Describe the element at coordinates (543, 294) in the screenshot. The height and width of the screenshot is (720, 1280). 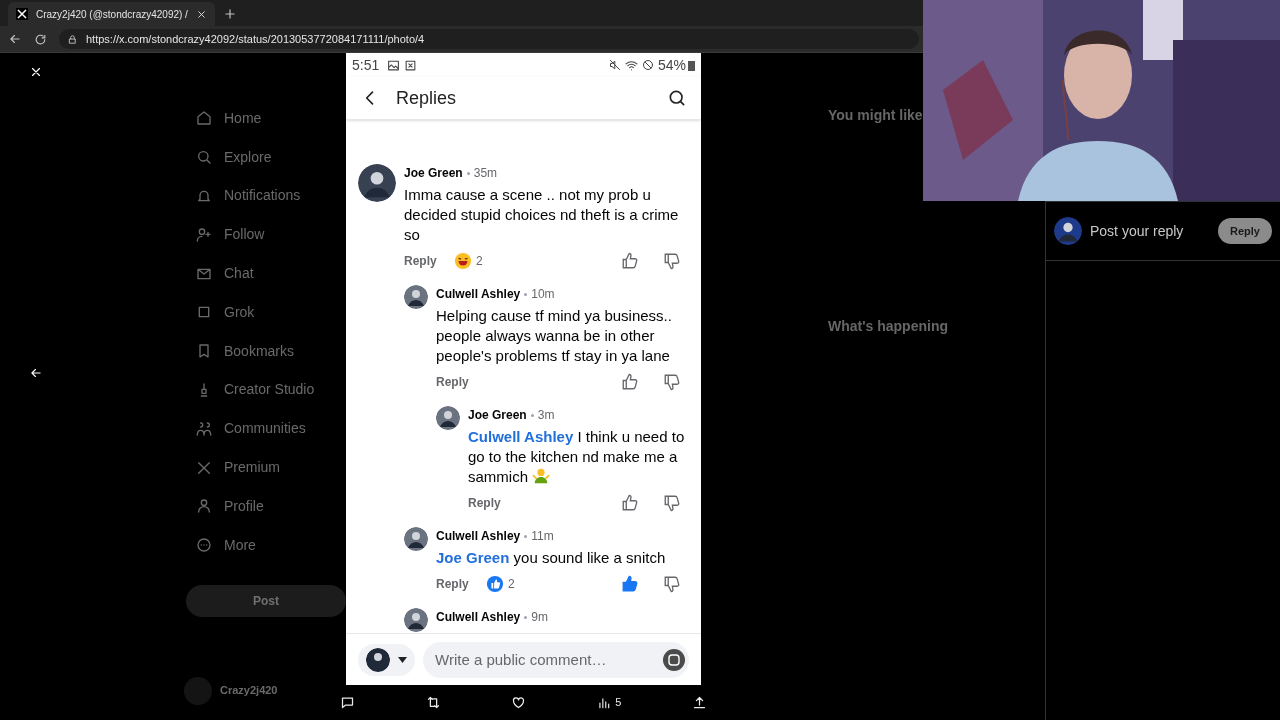
I see `comment-time: 10m` at that location.